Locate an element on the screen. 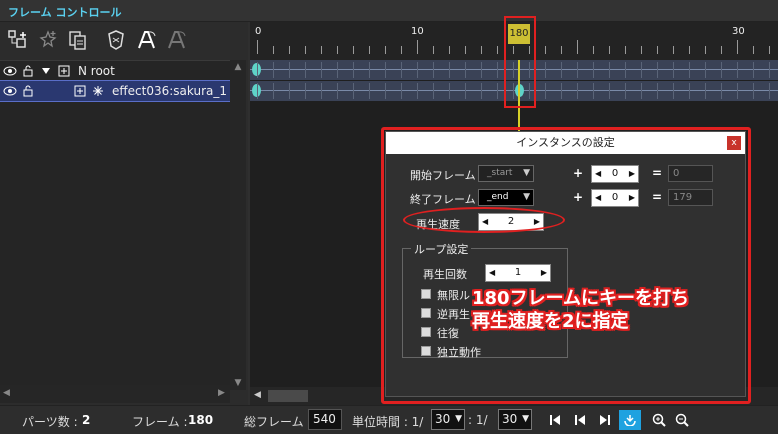 Image resolution: width=778 pixels, height=434 pixels. title-bar: フレーム コントロール is located at coordinates (389, 11).